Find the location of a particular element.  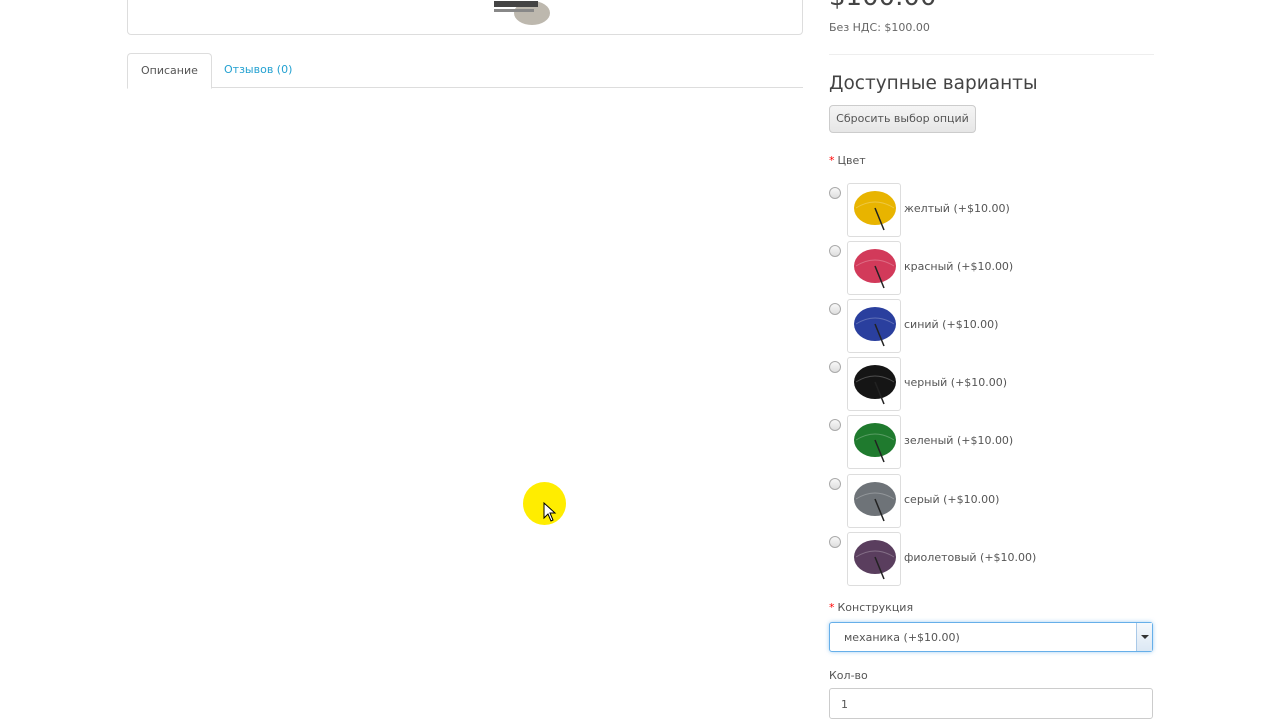

product-price: $100.00 is located at coordinates (883, 5).